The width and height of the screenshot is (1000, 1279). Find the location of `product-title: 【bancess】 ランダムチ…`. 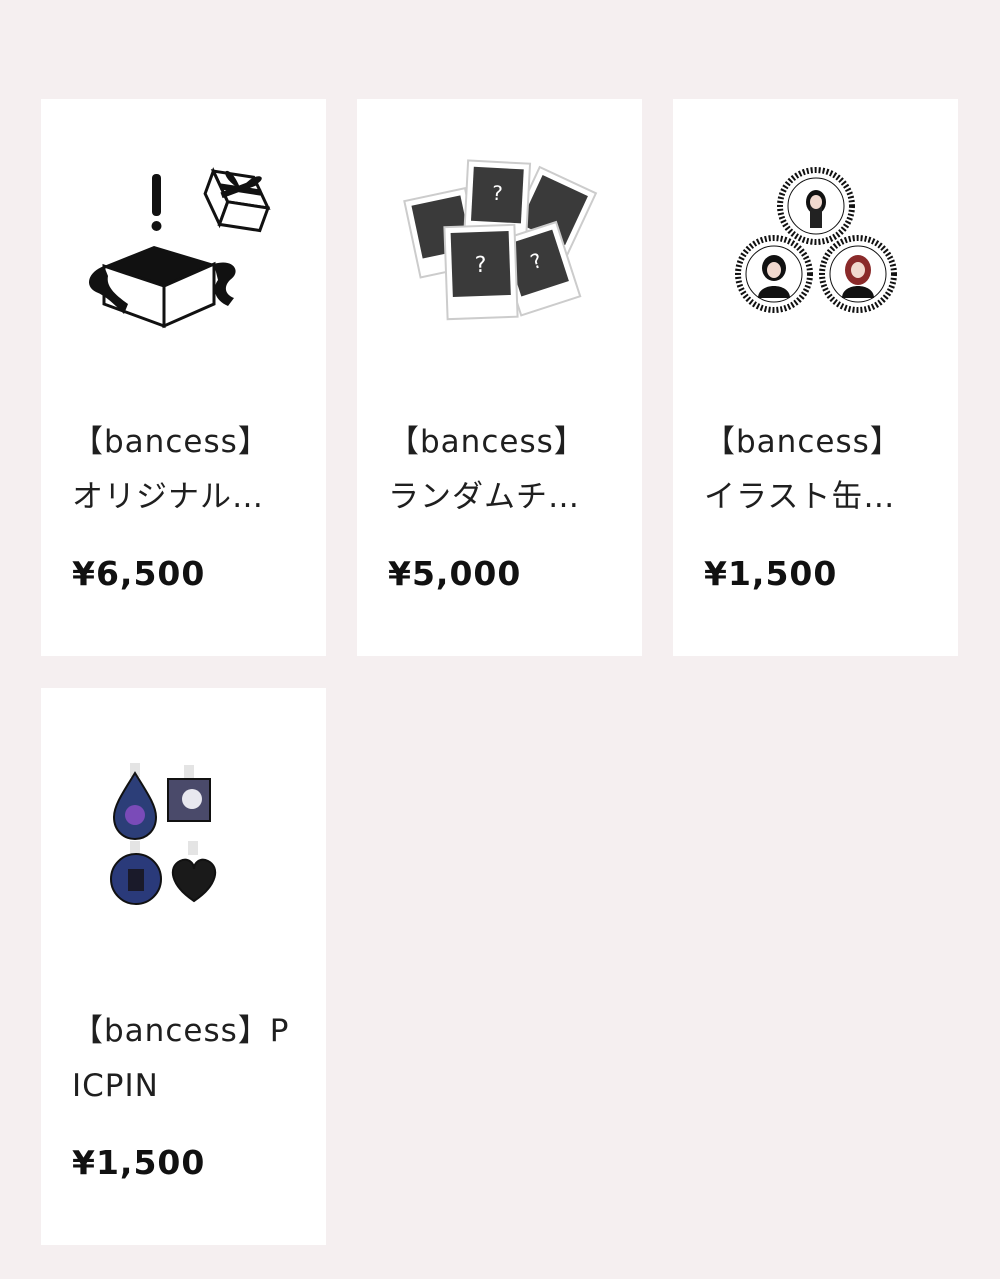

product-title: 【bancess】 ランダムチ… is located at coordinates (503, 470).